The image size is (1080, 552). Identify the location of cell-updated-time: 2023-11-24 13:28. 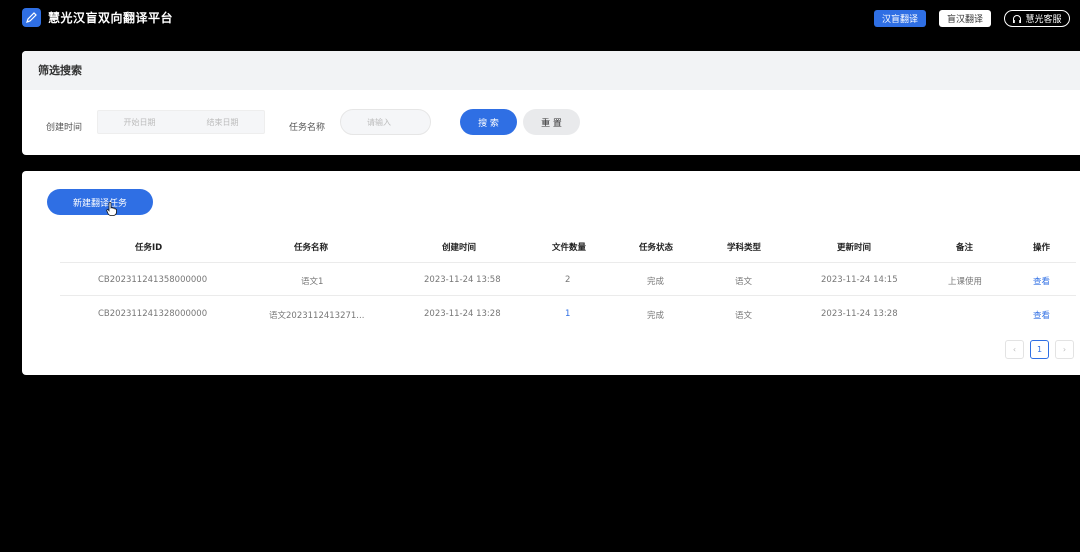
(859, 314).